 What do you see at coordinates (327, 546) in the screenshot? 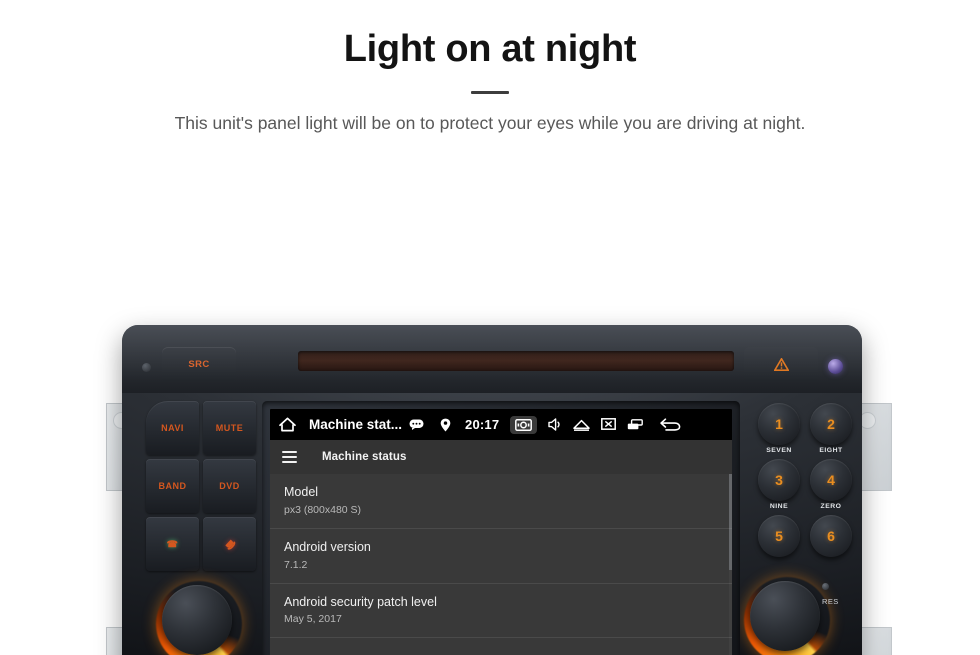
I see `list-item-title: Android version` at bounding box center [327, 546].